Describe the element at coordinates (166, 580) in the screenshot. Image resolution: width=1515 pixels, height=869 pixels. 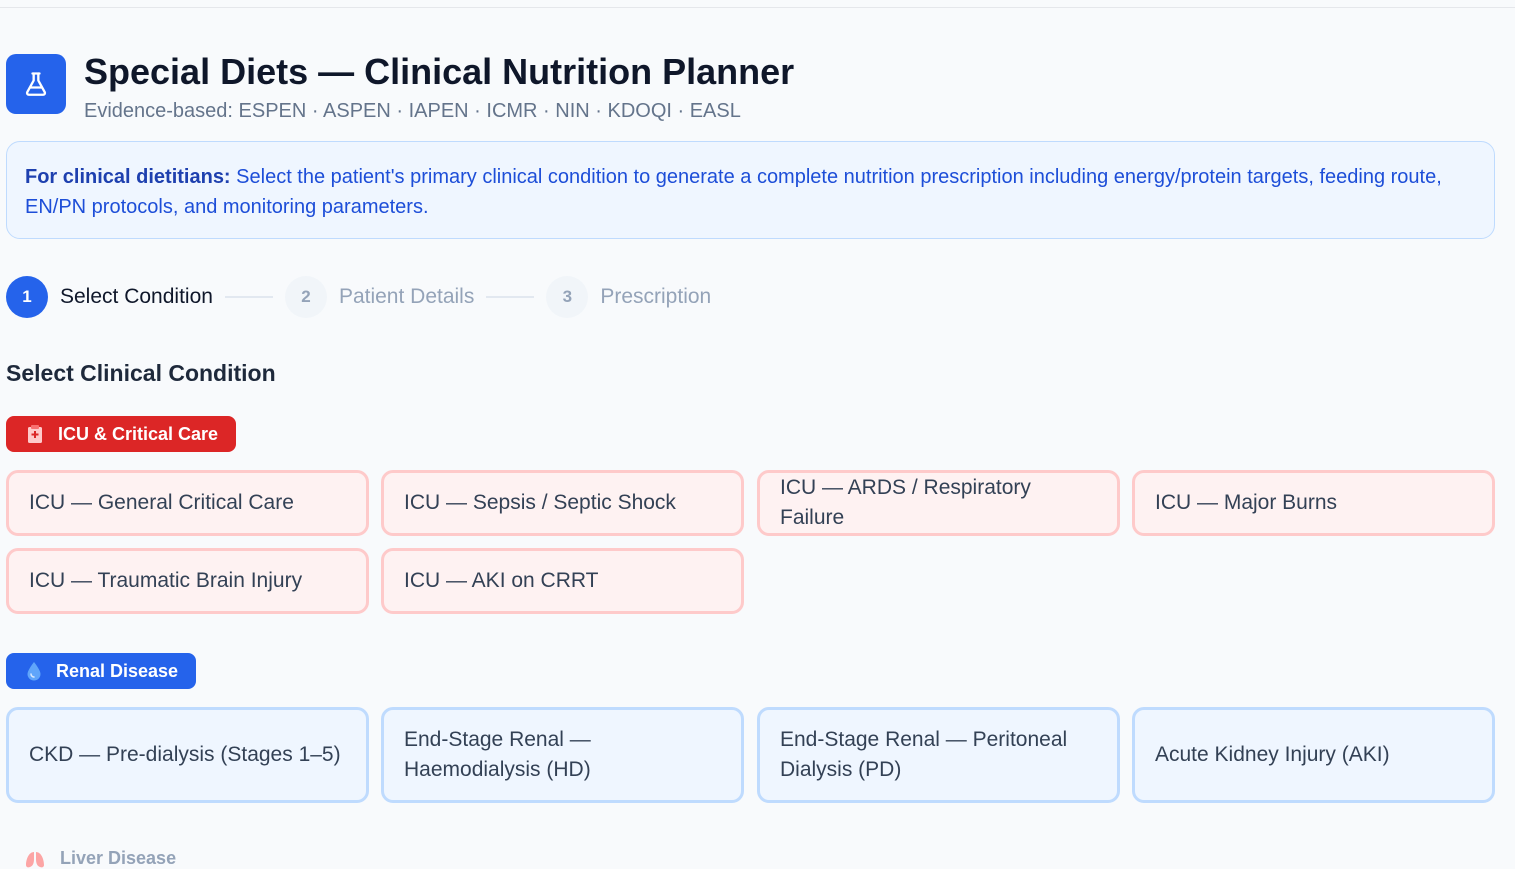
I see `condition-card-label: ICU — Traumatic Brain Injury` at that location.